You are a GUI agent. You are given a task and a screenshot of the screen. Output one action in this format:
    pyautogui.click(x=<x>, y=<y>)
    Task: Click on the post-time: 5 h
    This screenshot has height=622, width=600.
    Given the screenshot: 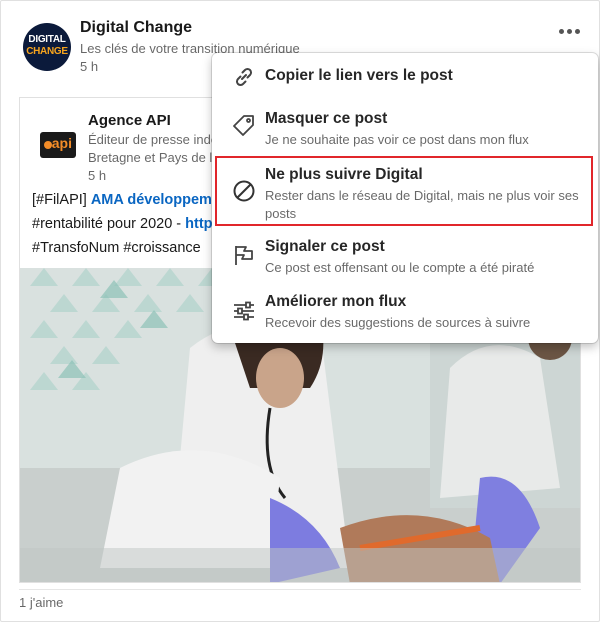 What is the action you would take?
    pyautogui.click(x=89, y=66)
    